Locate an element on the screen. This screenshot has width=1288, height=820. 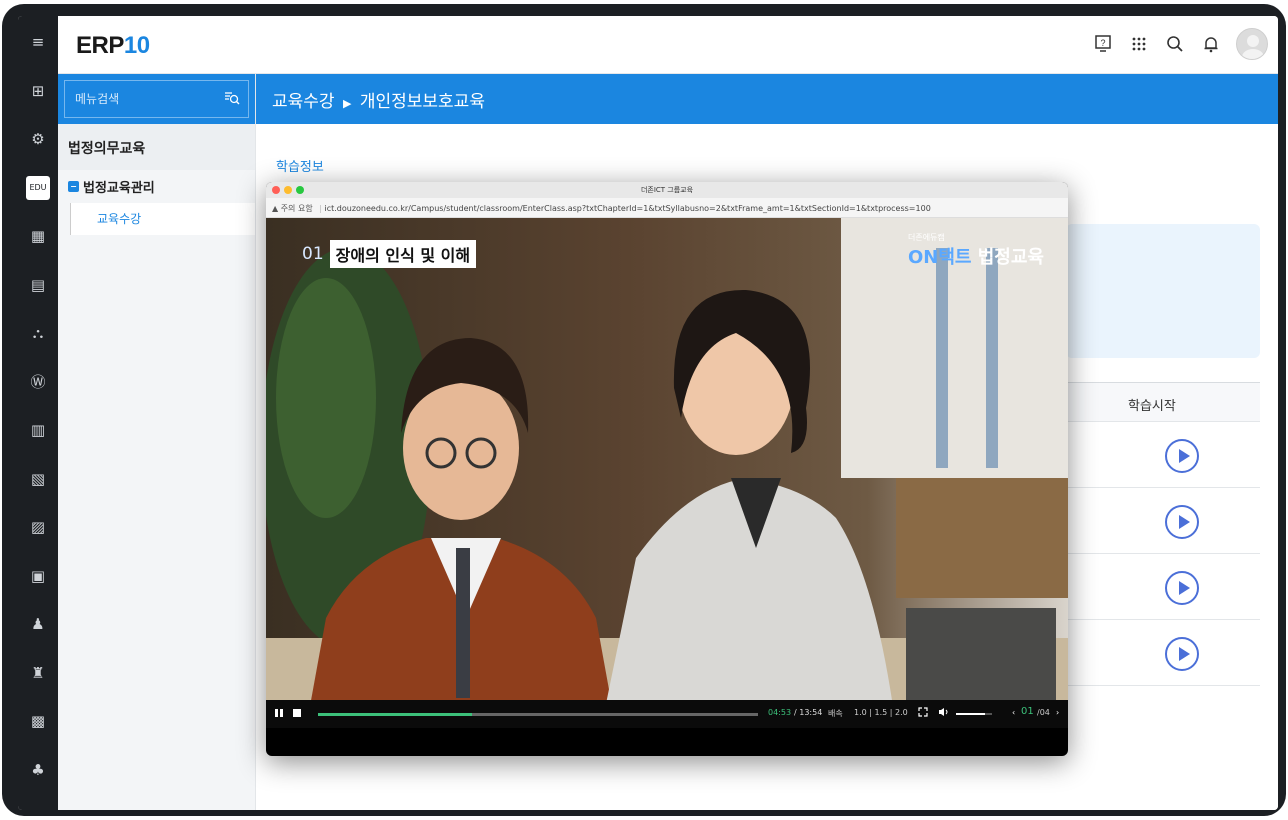
menu-group-legal-education: − 법정교육관리 is located at coordinates (156, 186).